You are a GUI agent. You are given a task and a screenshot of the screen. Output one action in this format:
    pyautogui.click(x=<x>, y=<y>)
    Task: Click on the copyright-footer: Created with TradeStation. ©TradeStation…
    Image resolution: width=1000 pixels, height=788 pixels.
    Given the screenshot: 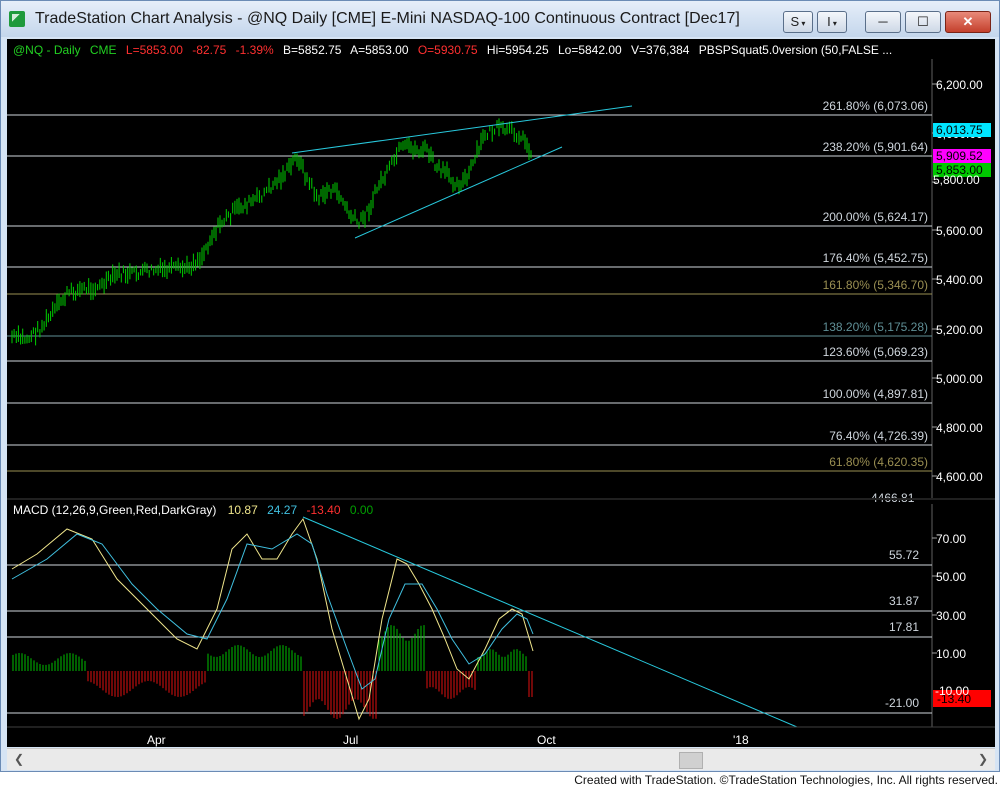 What is the action you would take?
    pyautogui.click(x=500, y=780)
    